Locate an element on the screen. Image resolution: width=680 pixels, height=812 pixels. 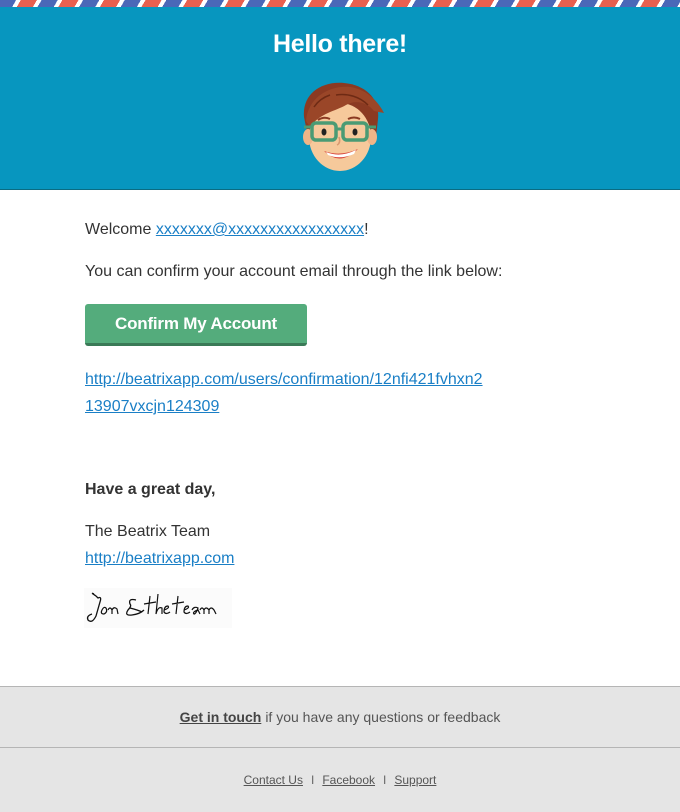
closing-text: Have a great day, is located at coordinates (150, 489).